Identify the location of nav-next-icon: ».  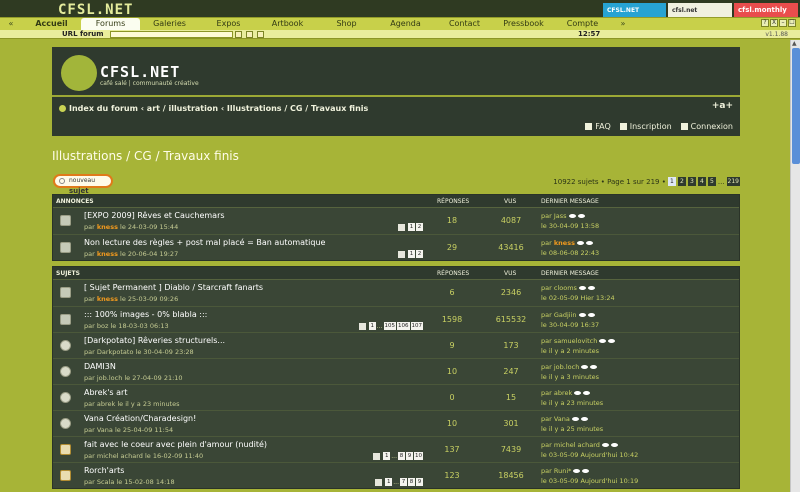
(623, 24).